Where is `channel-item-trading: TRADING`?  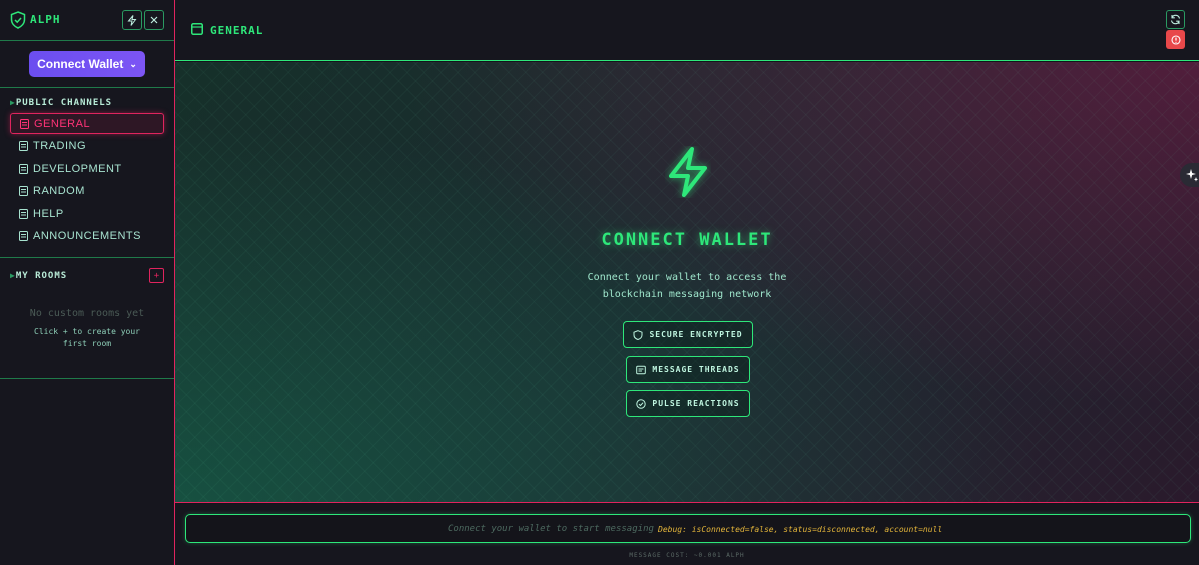 channel-item-trading: TRADING is located at coordinates (87, 145).